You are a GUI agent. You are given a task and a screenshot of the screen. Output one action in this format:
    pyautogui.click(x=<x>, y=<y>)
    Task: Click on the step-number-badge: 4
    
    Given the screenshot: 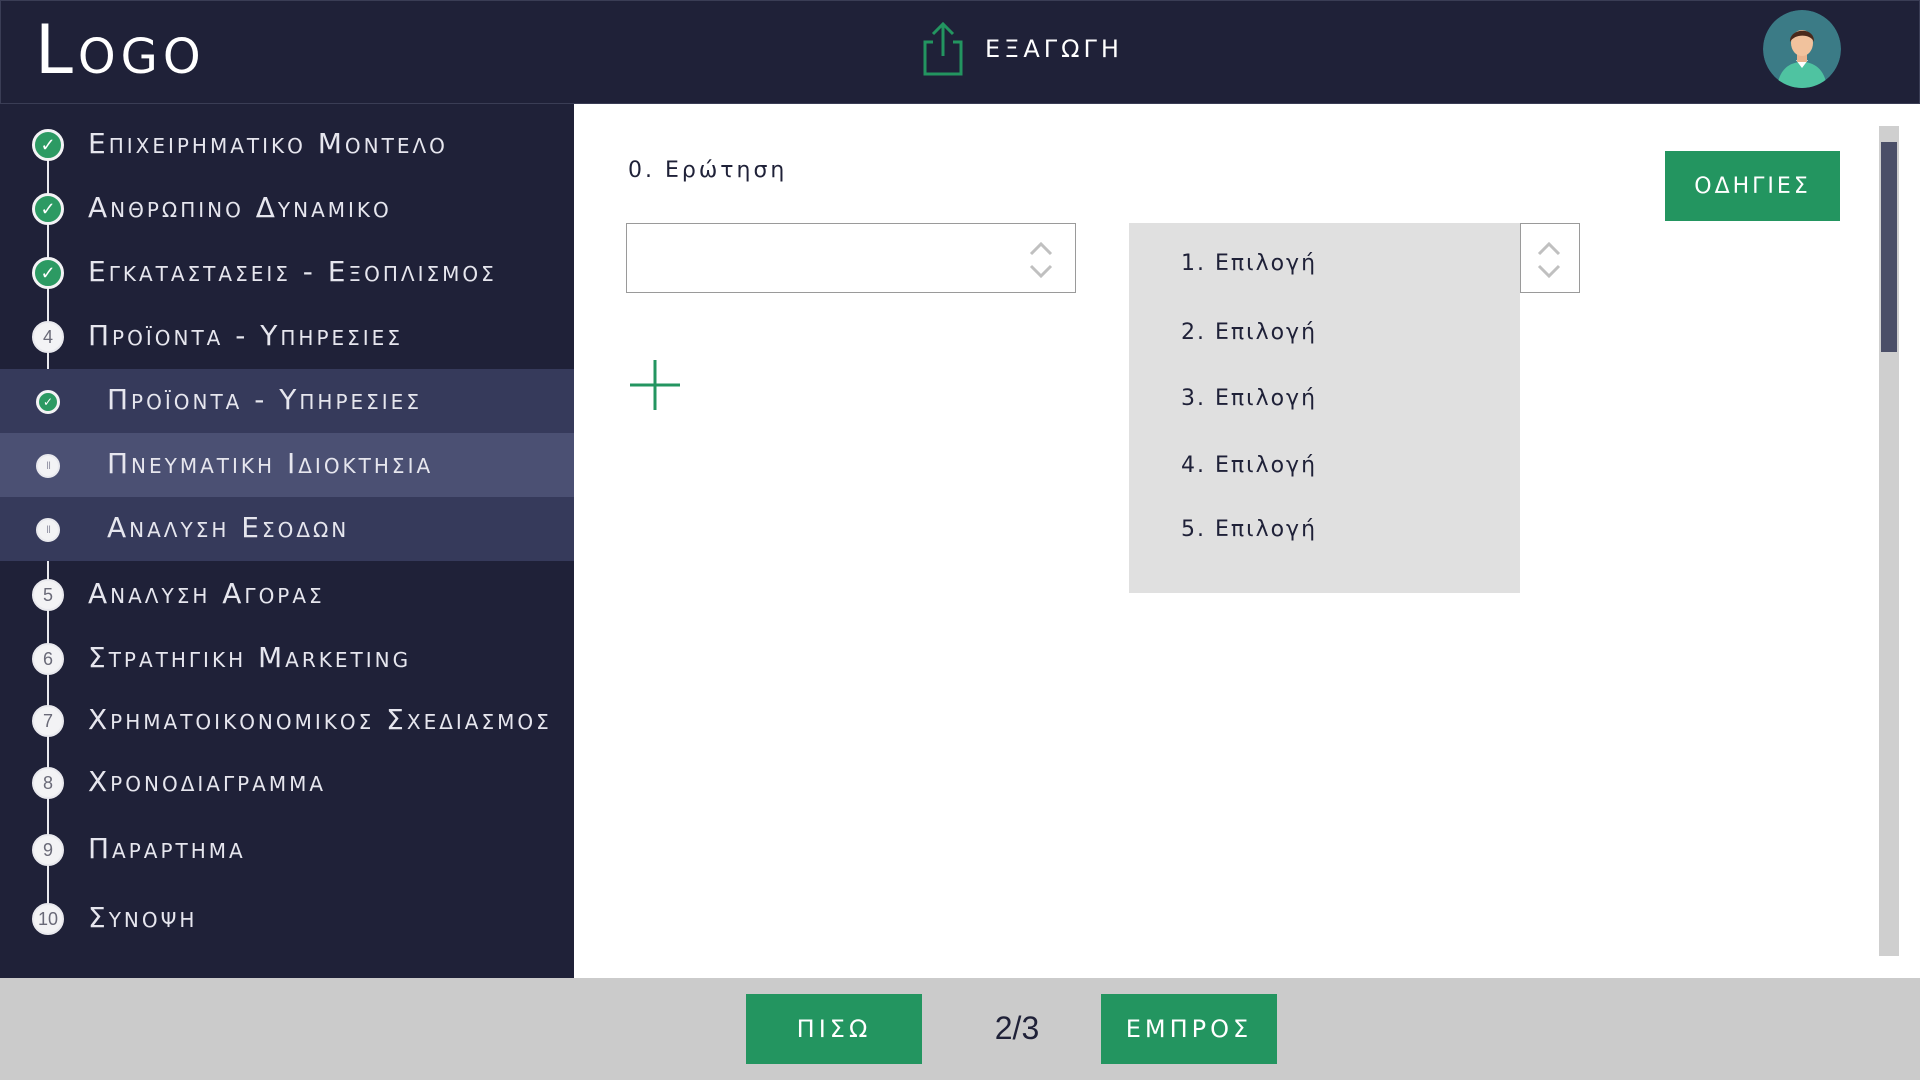 What is the action you would take?
    pyautogui.click(x=48, y=337)
    